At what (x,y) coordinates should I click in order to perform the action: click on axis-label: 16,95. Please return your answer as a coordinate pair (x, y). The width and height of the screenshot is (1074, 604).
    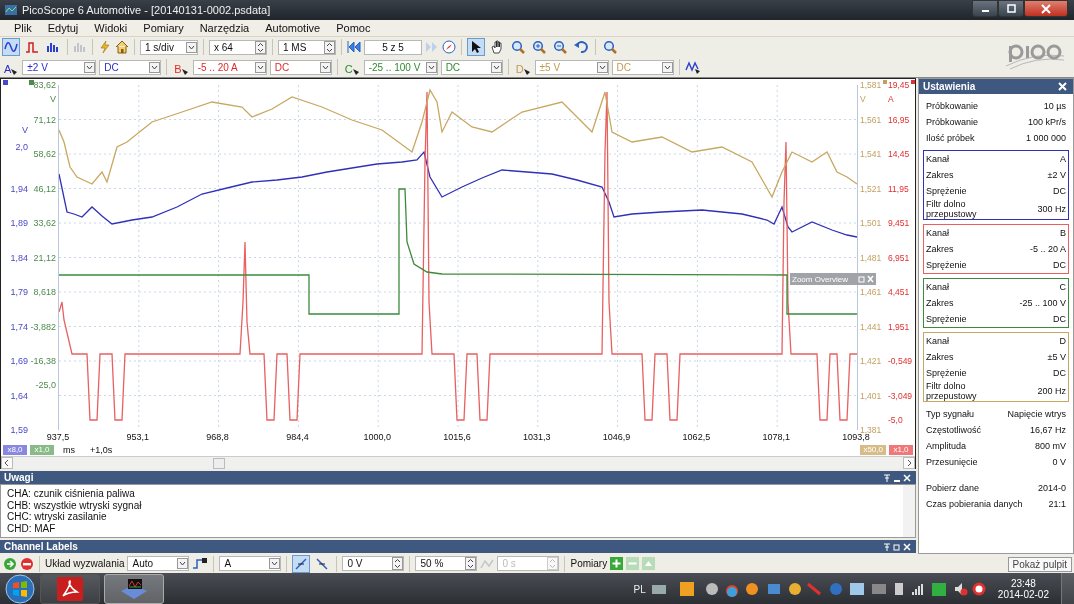
    Looking at the image, I should click on (899, 119).